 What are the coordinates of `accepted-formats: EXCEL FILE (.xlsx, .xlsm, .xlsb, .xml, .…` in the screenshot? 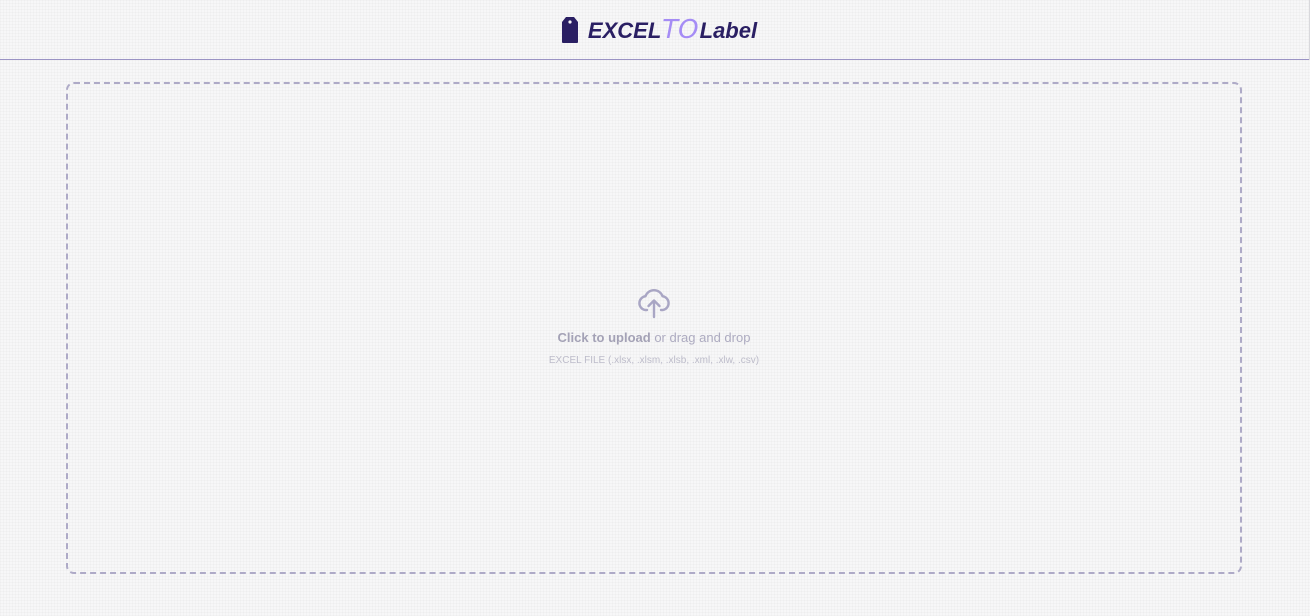 It's located at (654, 360).